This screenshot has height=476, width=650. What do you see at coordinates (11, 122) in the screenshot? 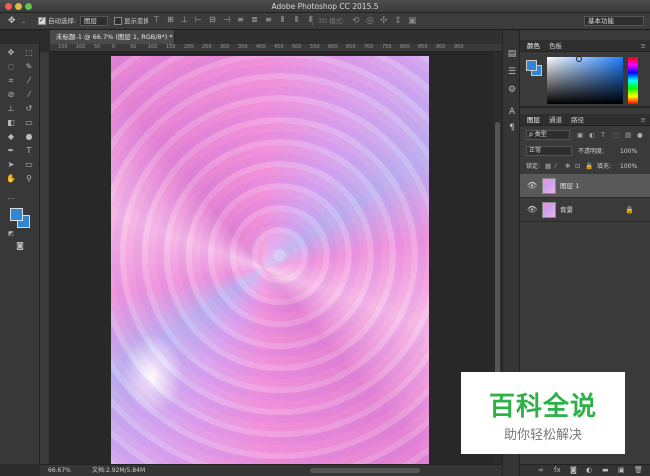
I see `eraser-tool-icon: ◧` at bounding box center [11, 122].